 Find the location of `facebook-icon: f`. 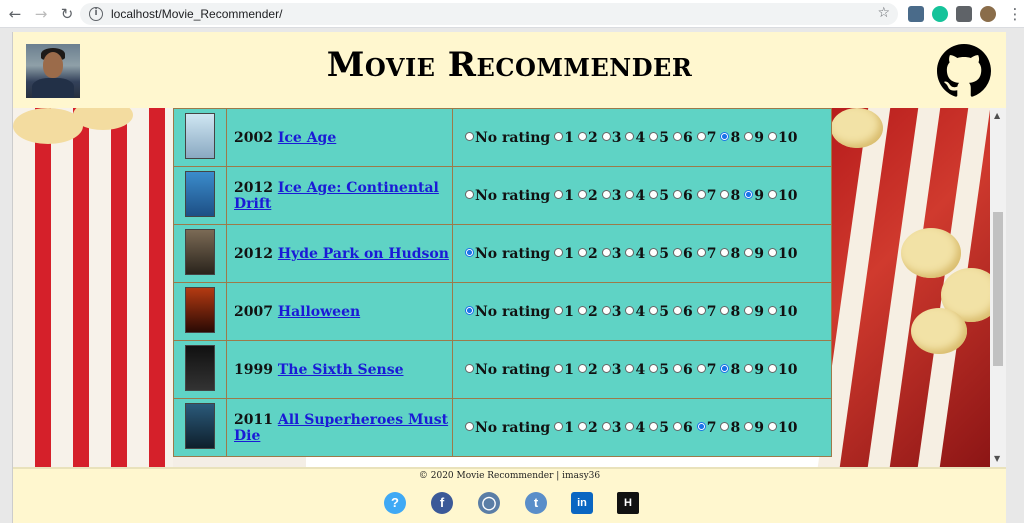

facebook-icon: f is located at coordinates (442, 503).